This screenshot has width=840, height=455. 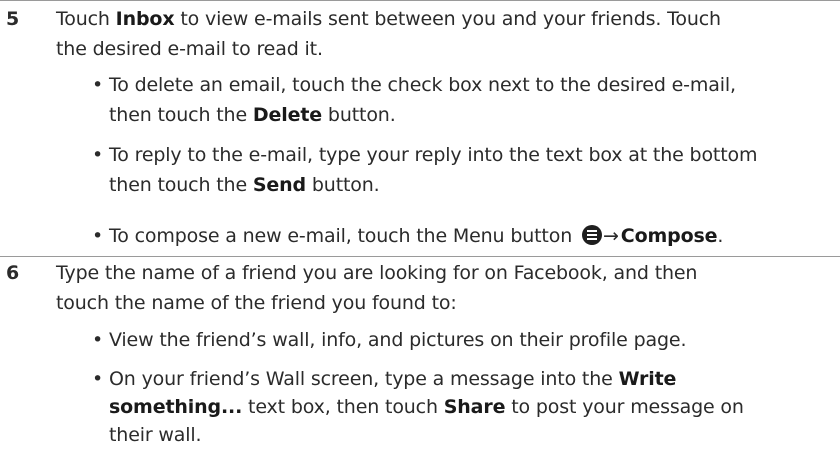 What do you see at coordinates (420, 256) in the screenshot?
I see `step-divider` at bounding box center [420, 256].